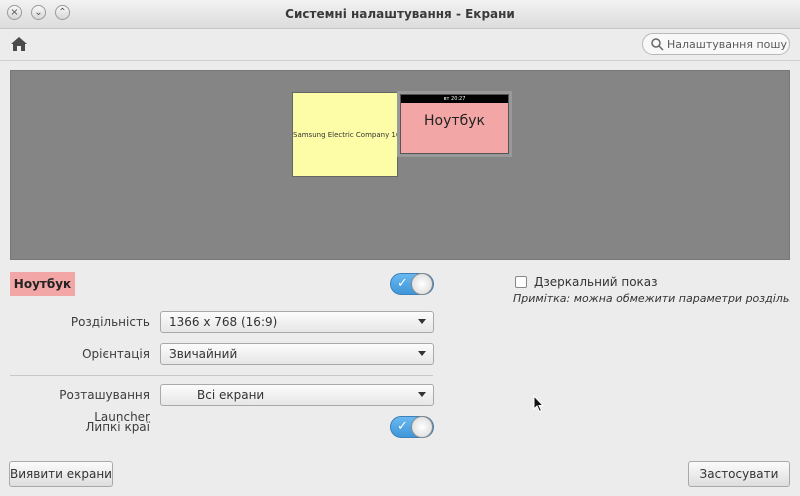  Describe the element at coordinates (223, 322) in the screenshot. I see `resolution-value: 1366 x 768 (16:9)` at that location.